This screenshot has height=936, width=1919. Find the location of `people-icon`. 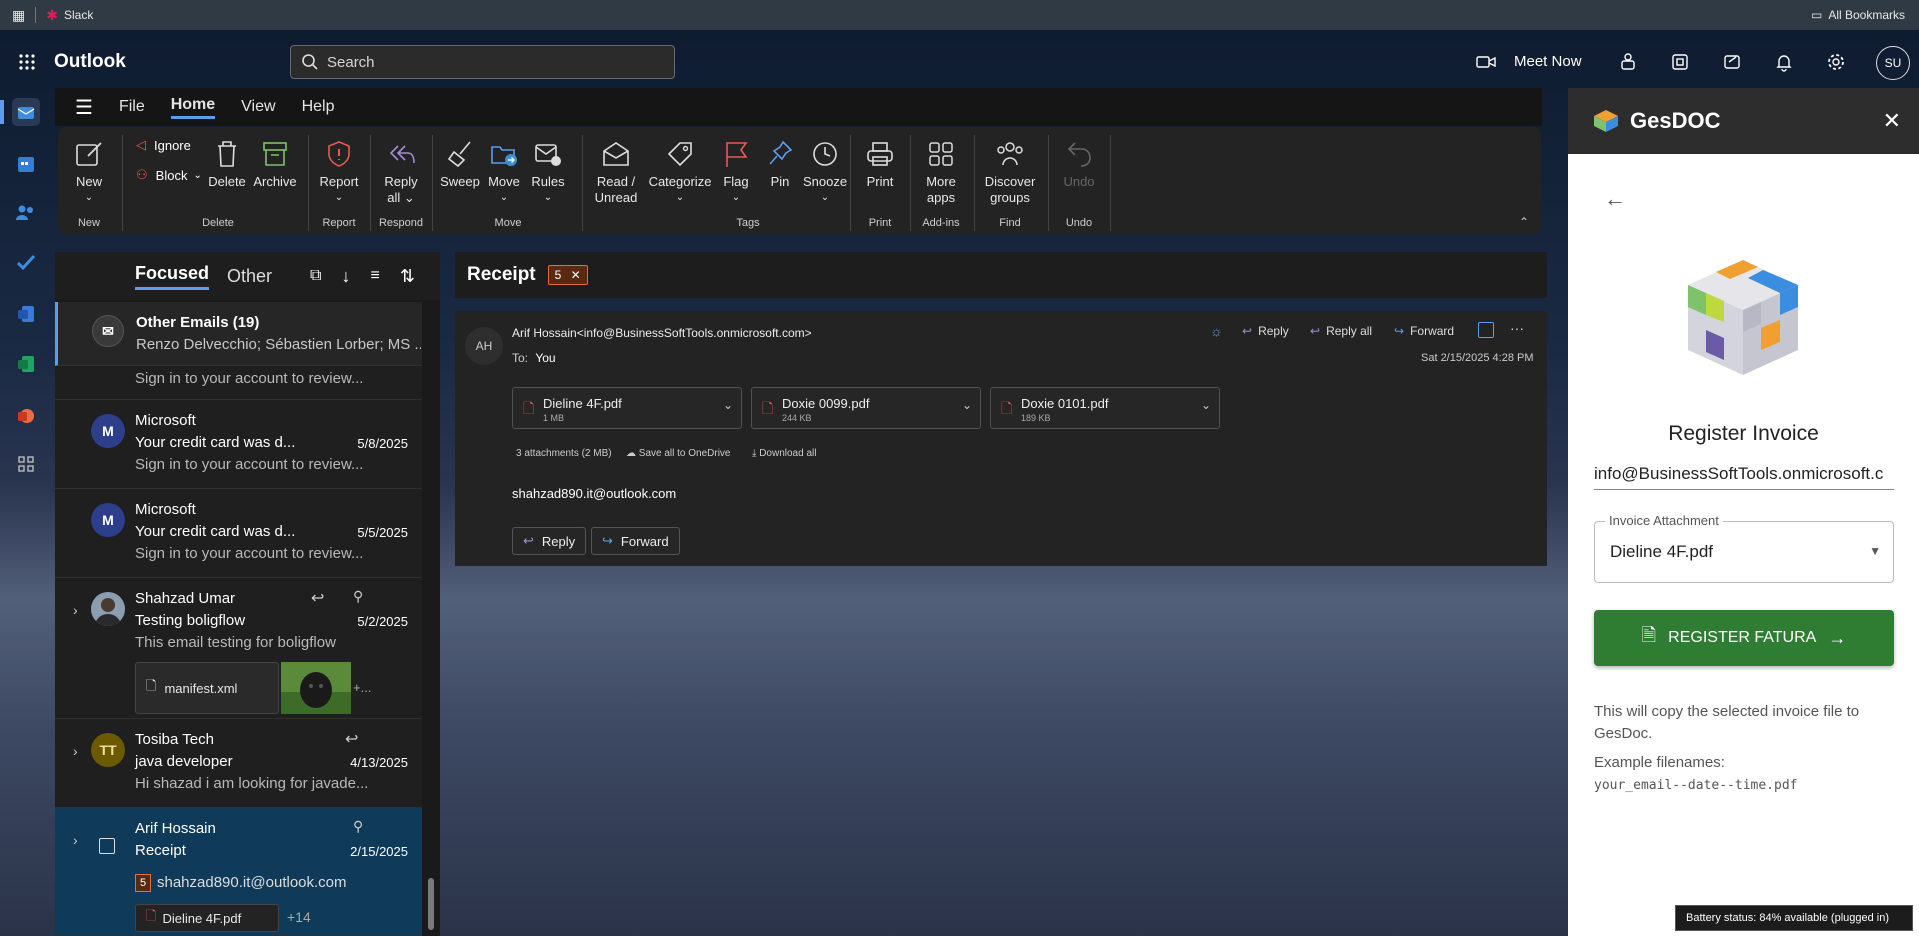

people-icon is located at coordinates (26, 212).